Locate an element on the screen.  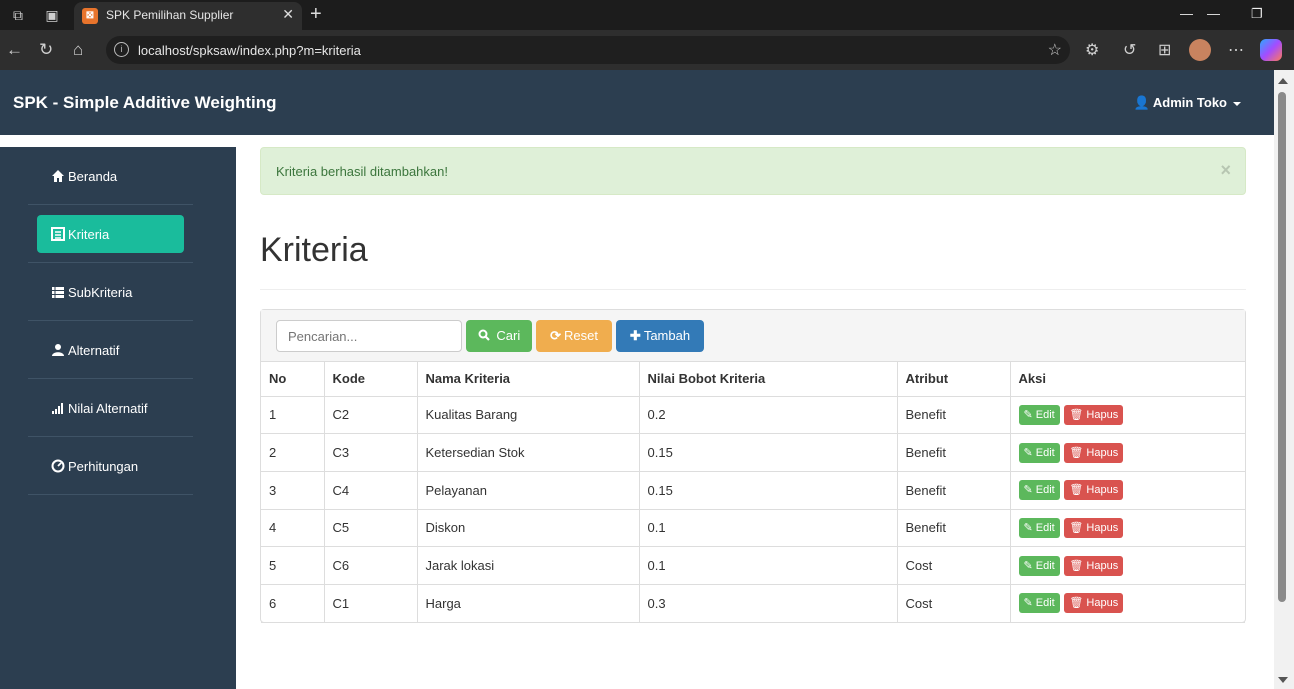
tab-close-icon: ✕ is located at coordinates (288, 14).